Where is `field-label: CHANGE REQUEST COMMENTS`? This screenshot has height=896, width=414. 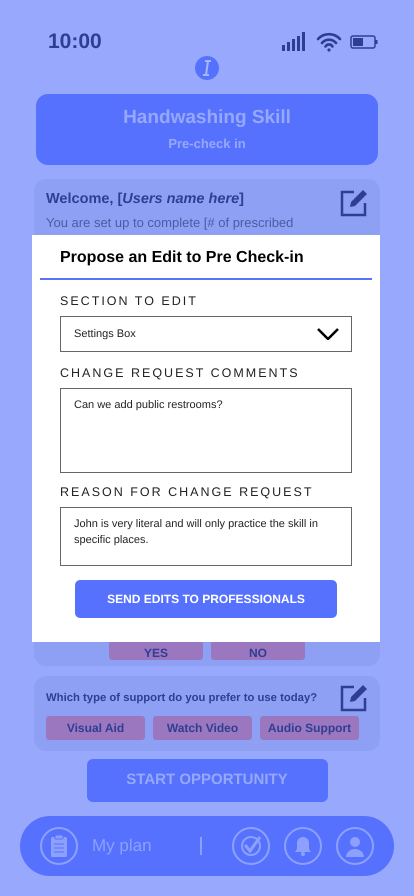
field-label: CHANGE REQUEST COMMENTS is located at coordinates (180, 373).